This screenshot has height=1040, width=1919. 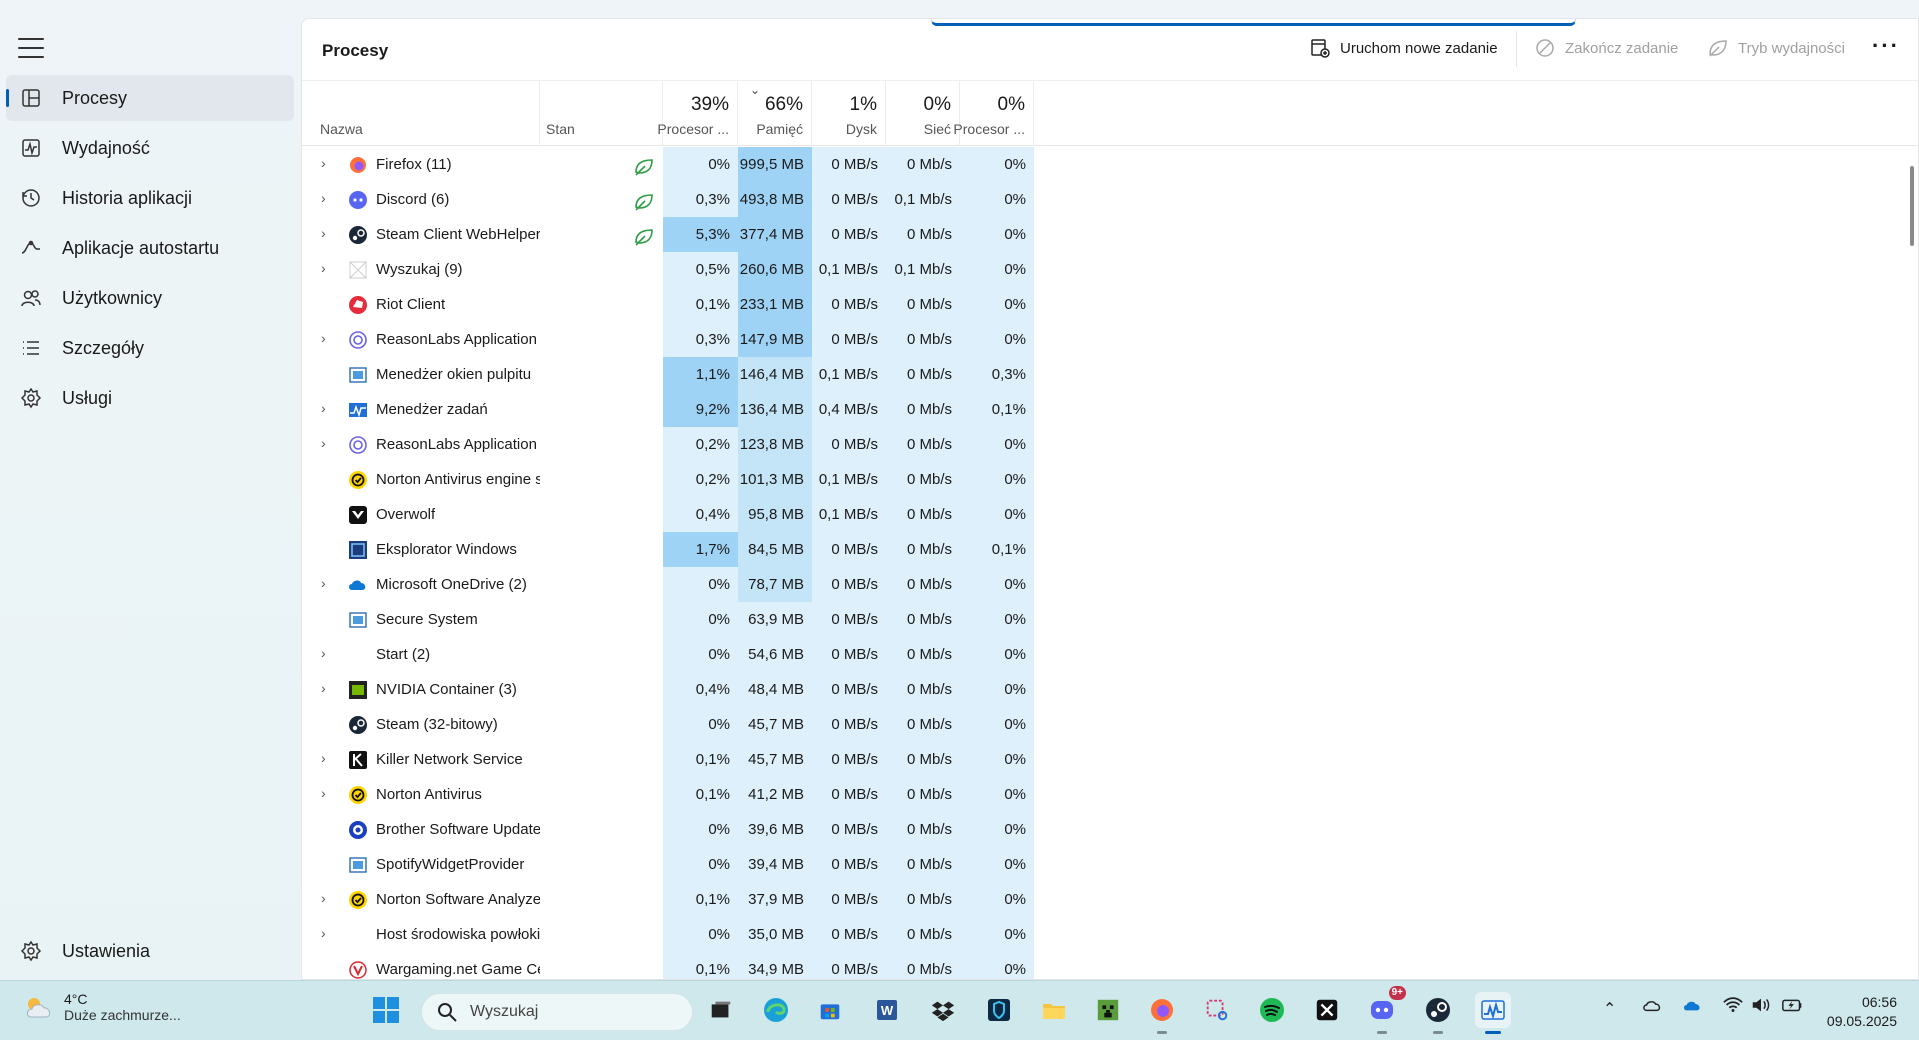 I want to click on spotify-icon, so click(x=1272, y=1010).